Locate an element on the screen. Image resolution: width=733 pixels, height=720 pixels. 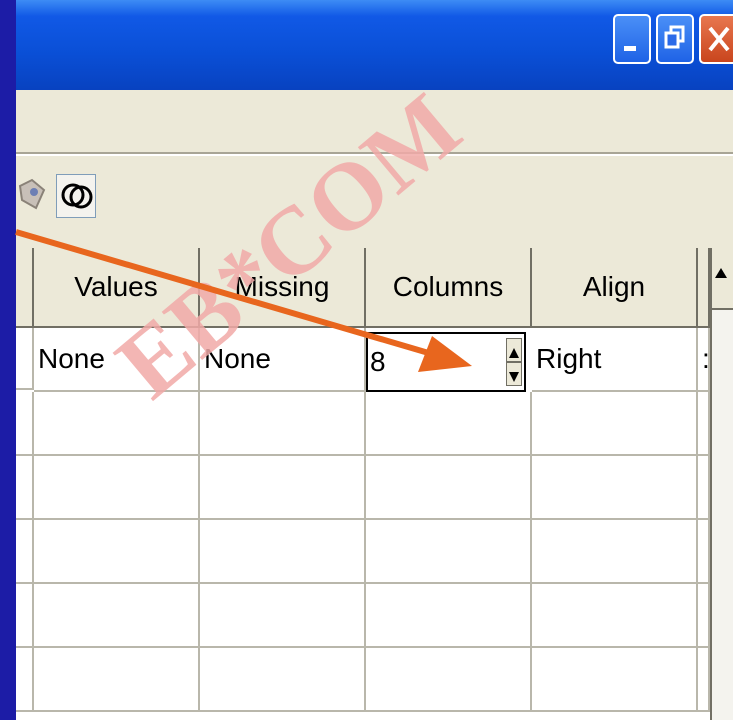
use-sets-button is located at coordinates (76, 196).